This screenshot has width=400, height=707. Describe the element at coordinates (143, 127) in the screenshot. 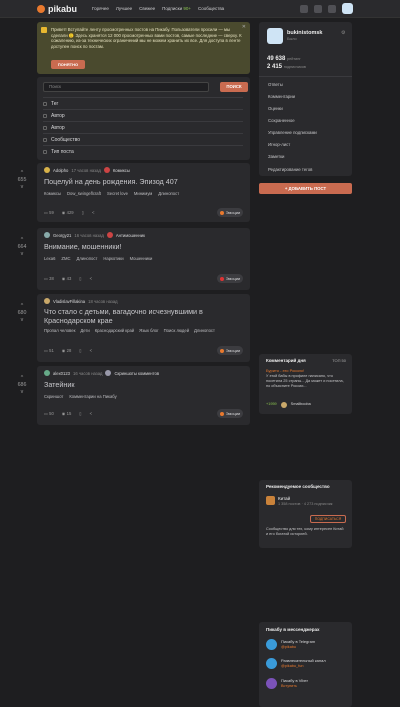

I see `filter-author-2: Автор` at that location.